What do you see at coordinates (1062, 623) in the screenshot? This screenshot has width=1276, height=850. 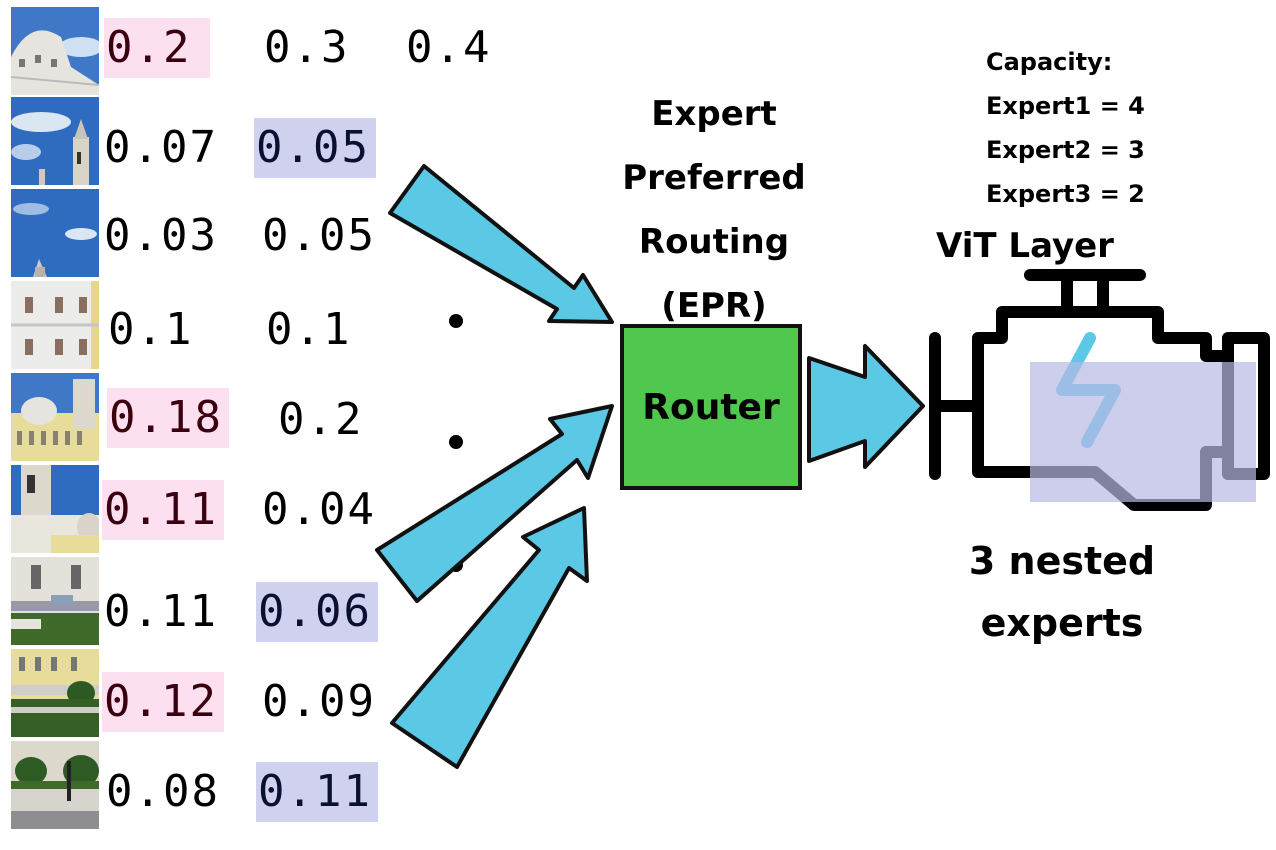 I see `nested-experts-line-2: experts` at bounding box center [1062, 623].